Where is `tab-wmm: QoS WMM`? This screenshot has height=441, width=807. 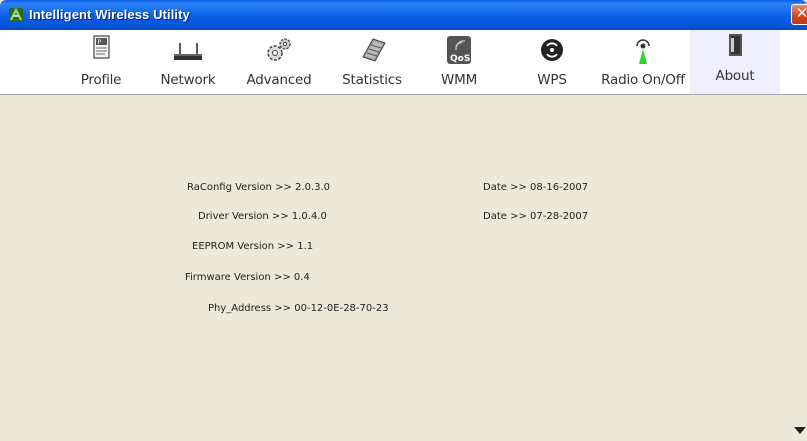
tab-wmm: QoS WMM is located at coordinates (459, 62).